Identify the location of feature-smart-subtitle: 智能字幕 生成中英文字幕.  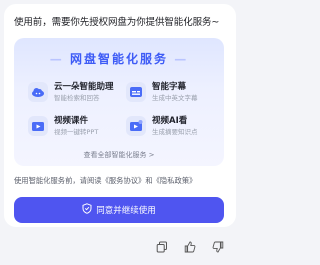
(174, 95).